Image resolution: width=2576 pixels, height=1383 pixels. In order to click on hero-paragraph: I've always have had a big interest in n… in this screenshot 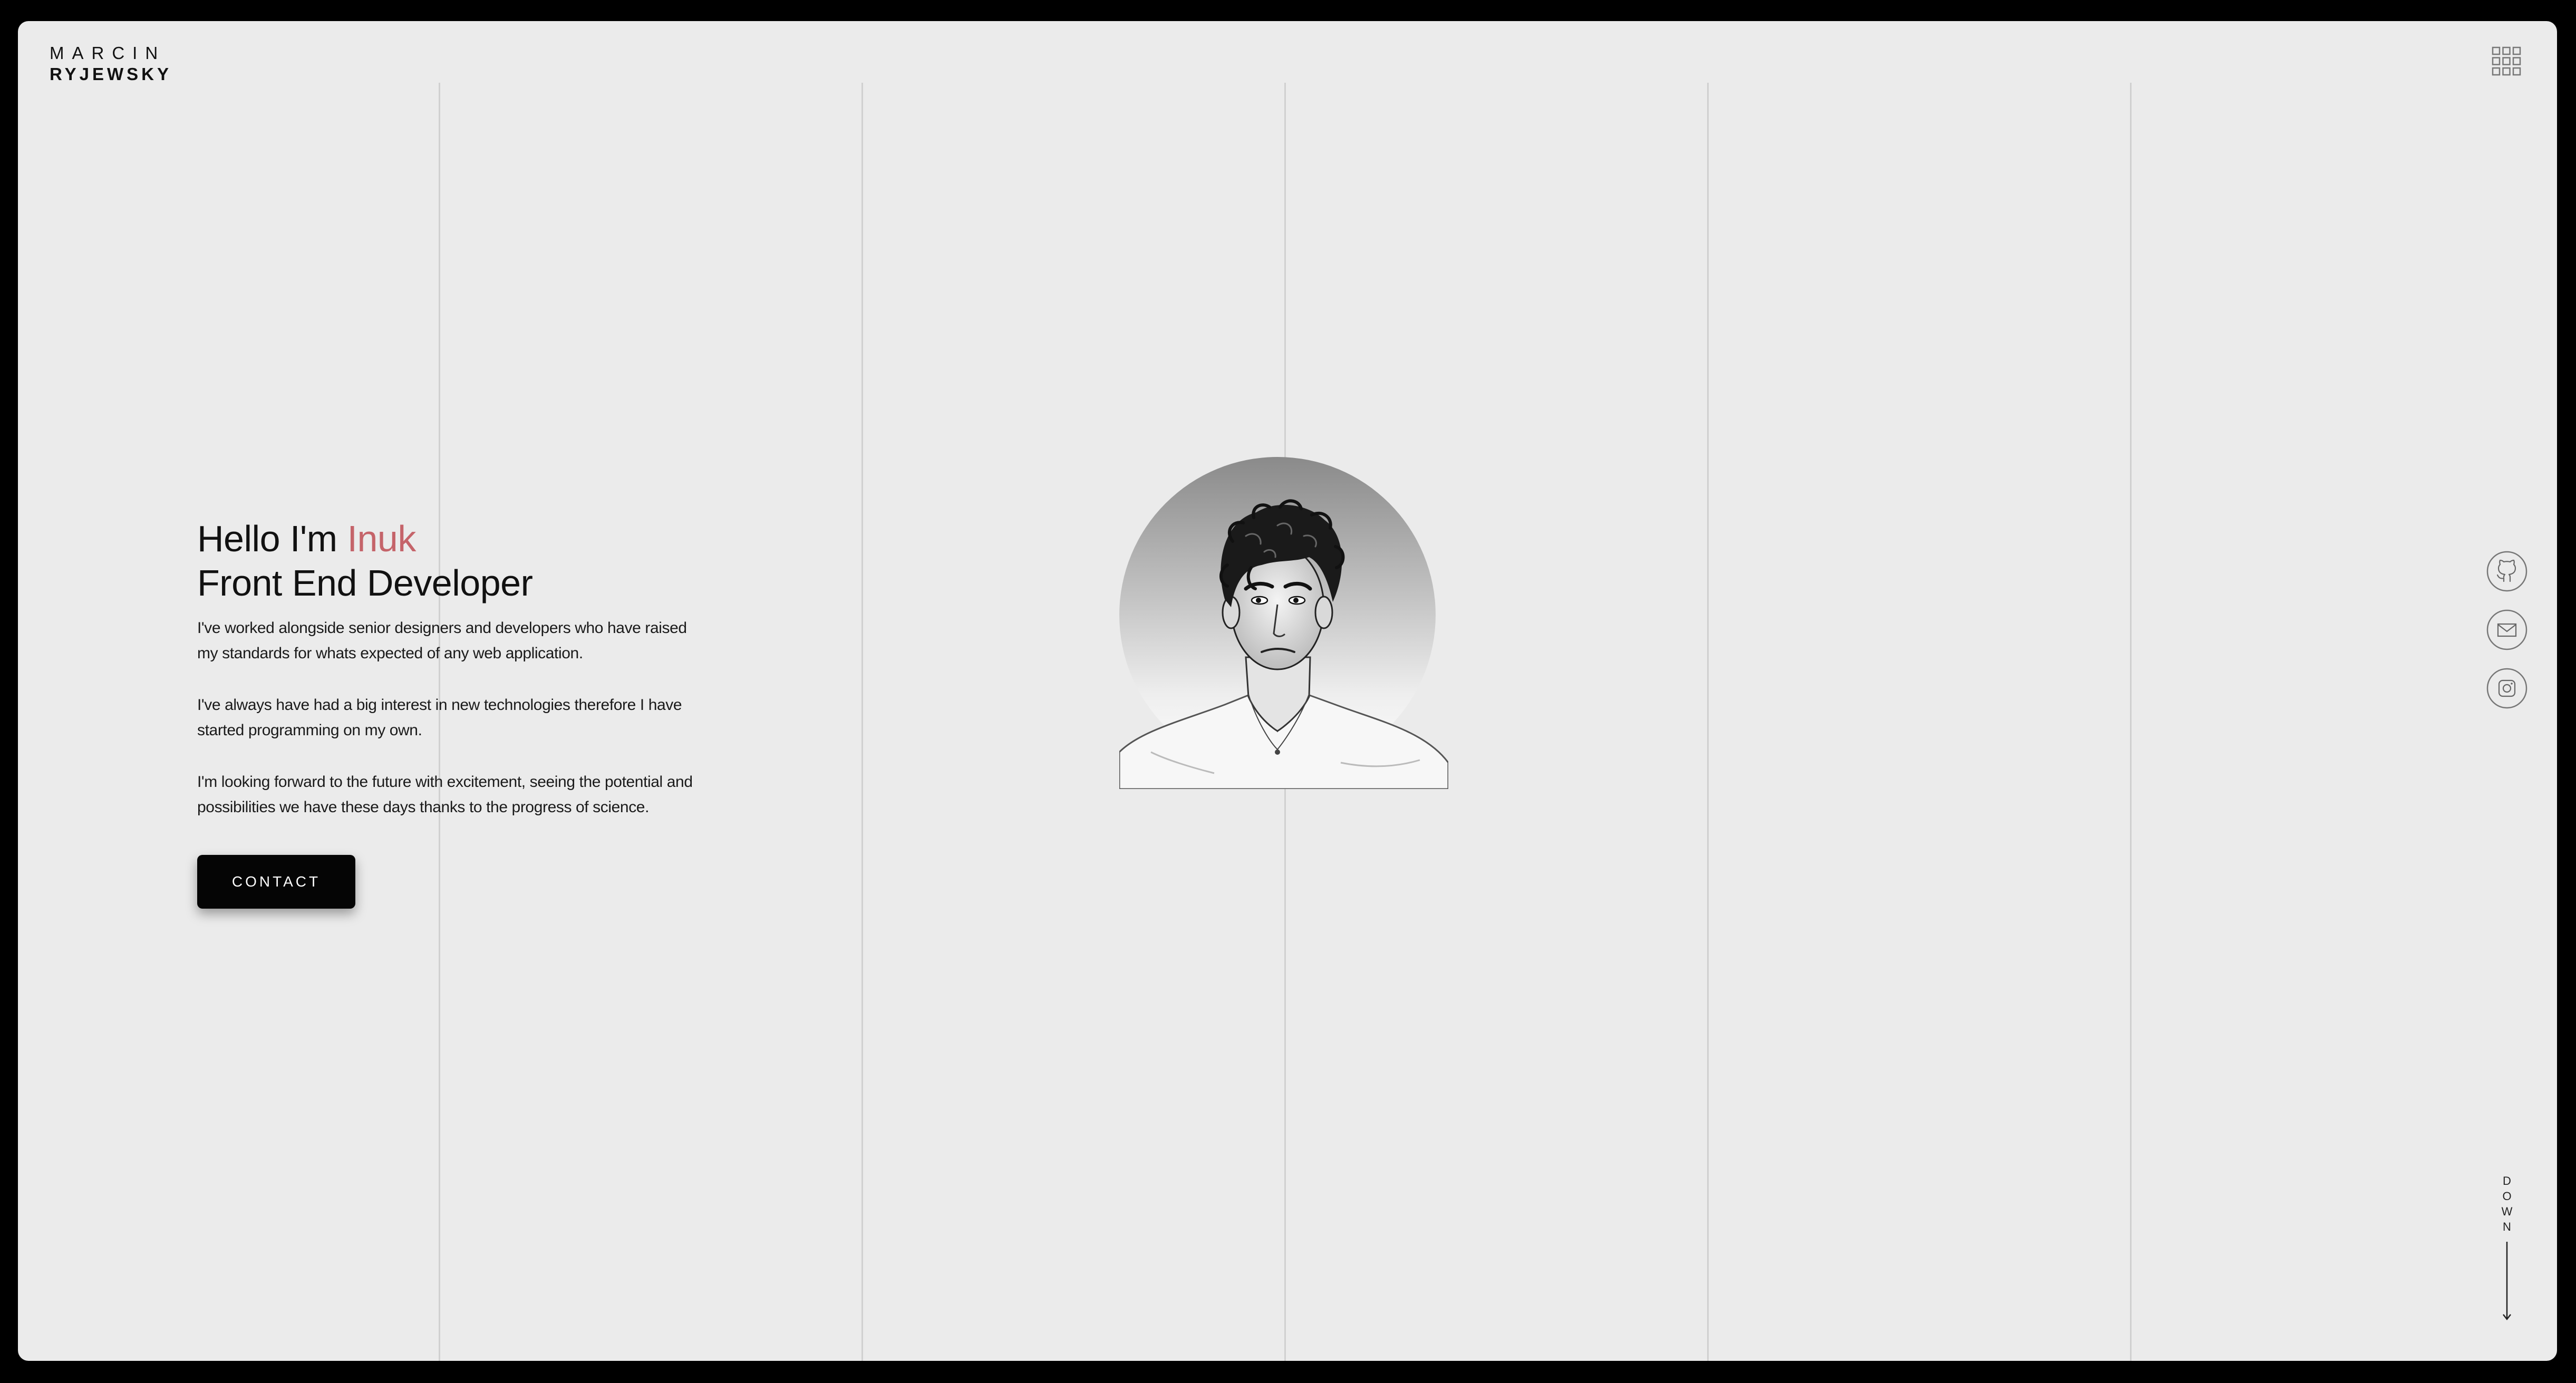, I will do `click(439, 717)`.